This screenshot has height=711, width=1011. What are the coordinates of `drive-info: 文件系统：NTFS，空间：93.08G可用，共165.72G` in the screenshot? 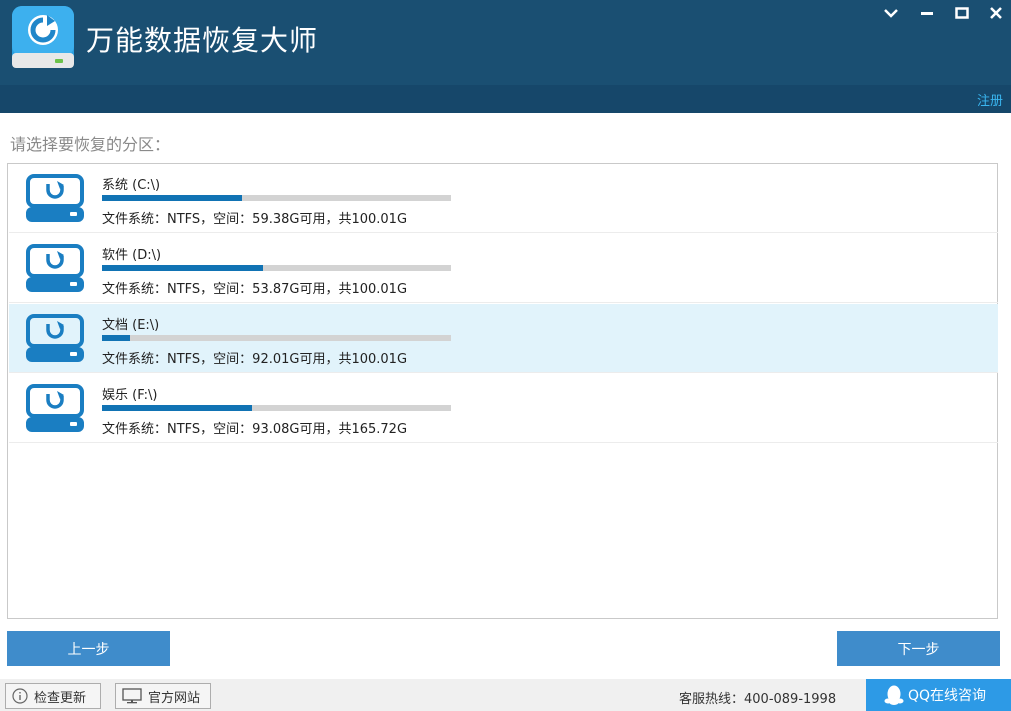 It's located at (255, 429).